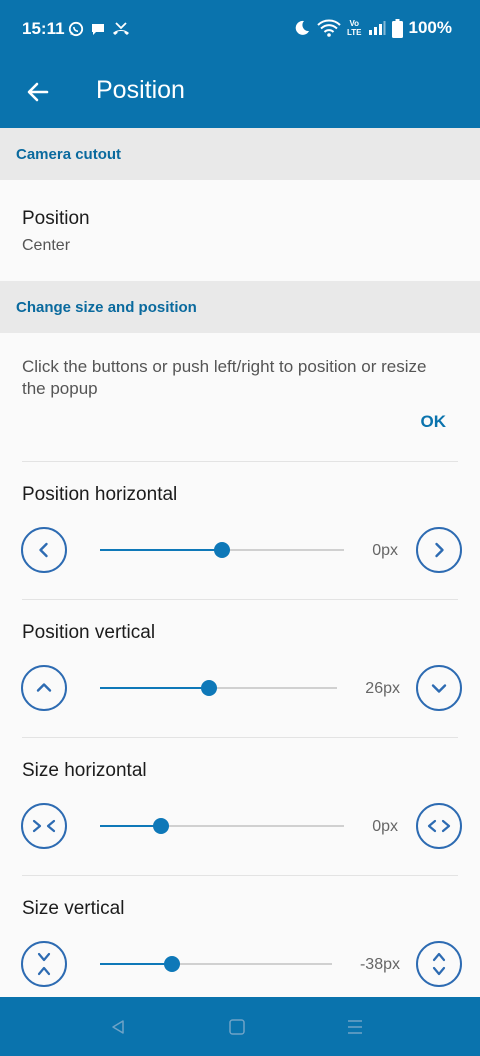  I want to click on slider-value: 26px, so click(382, 688).